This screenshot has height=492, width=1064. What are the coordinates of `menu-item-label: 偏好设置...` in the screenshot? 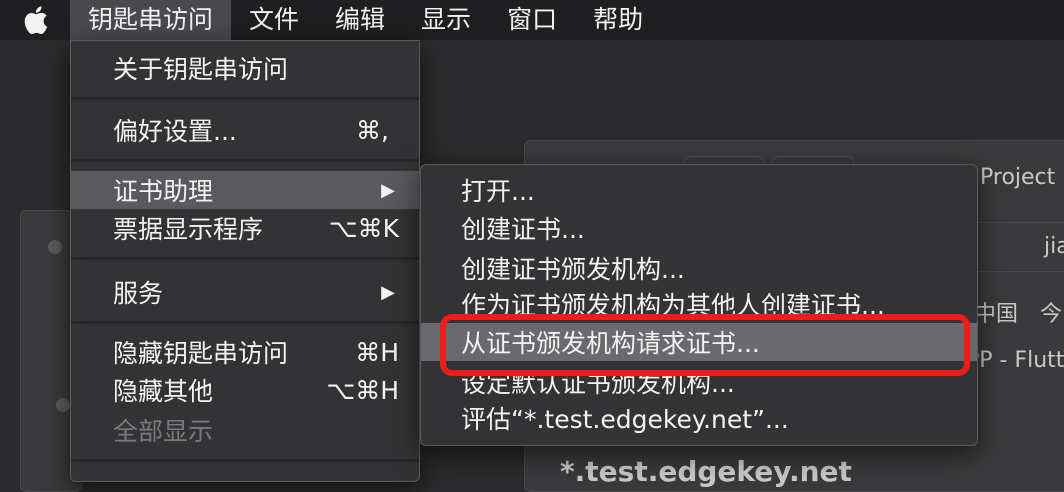 It's located at (175, 131).